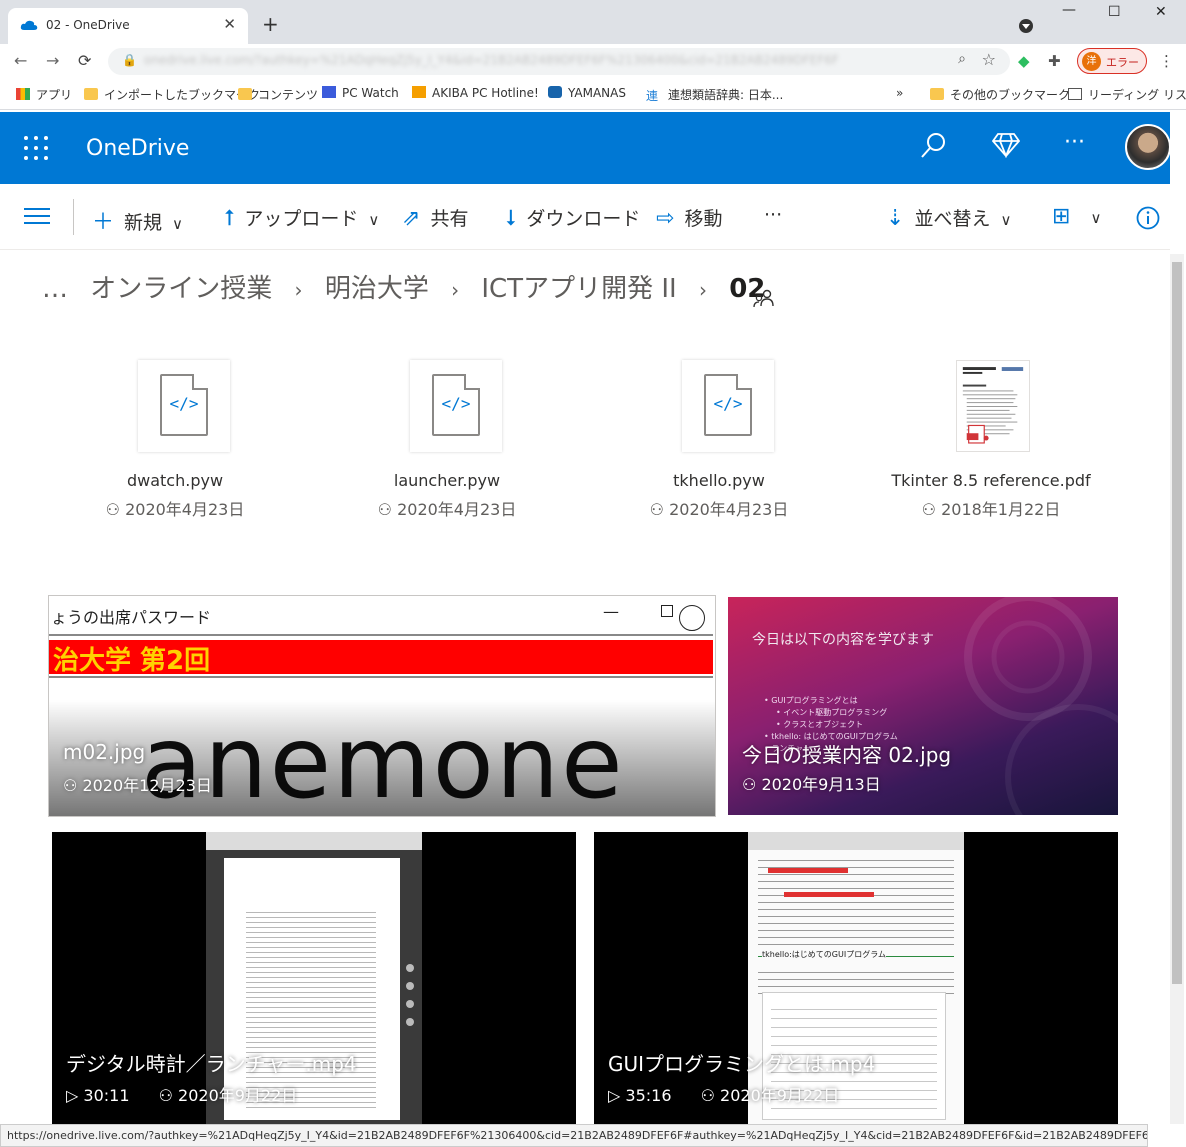  I want to click on download-button: ⭣ ダウンロード, so click(573, 217).